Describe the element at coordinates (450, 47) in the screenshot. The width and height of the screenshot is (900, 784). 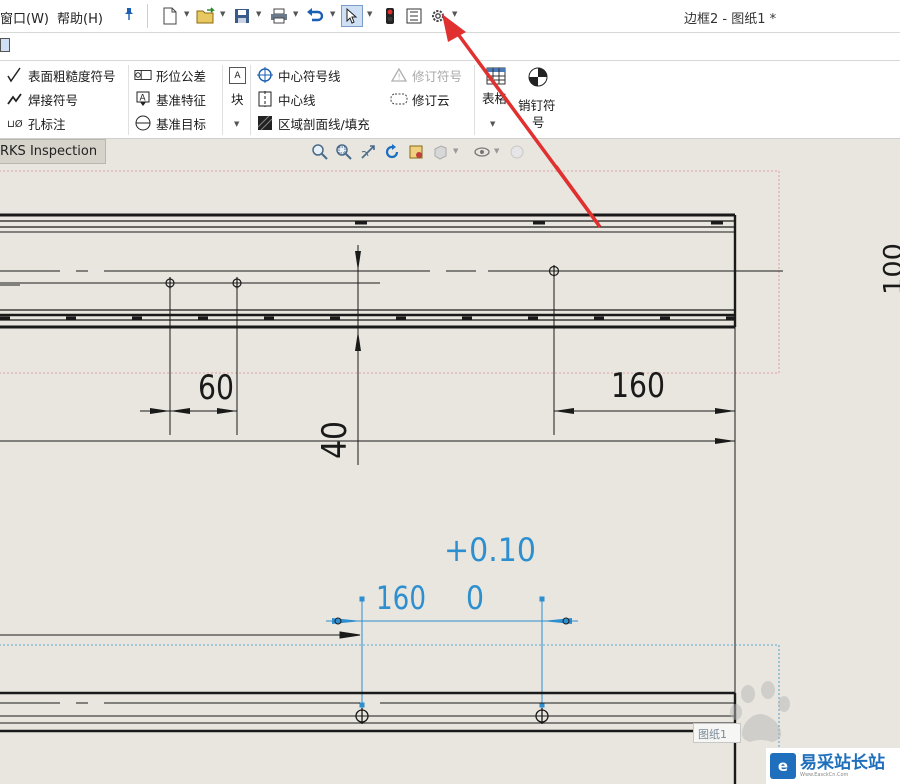
I see `command-bar` at that location.